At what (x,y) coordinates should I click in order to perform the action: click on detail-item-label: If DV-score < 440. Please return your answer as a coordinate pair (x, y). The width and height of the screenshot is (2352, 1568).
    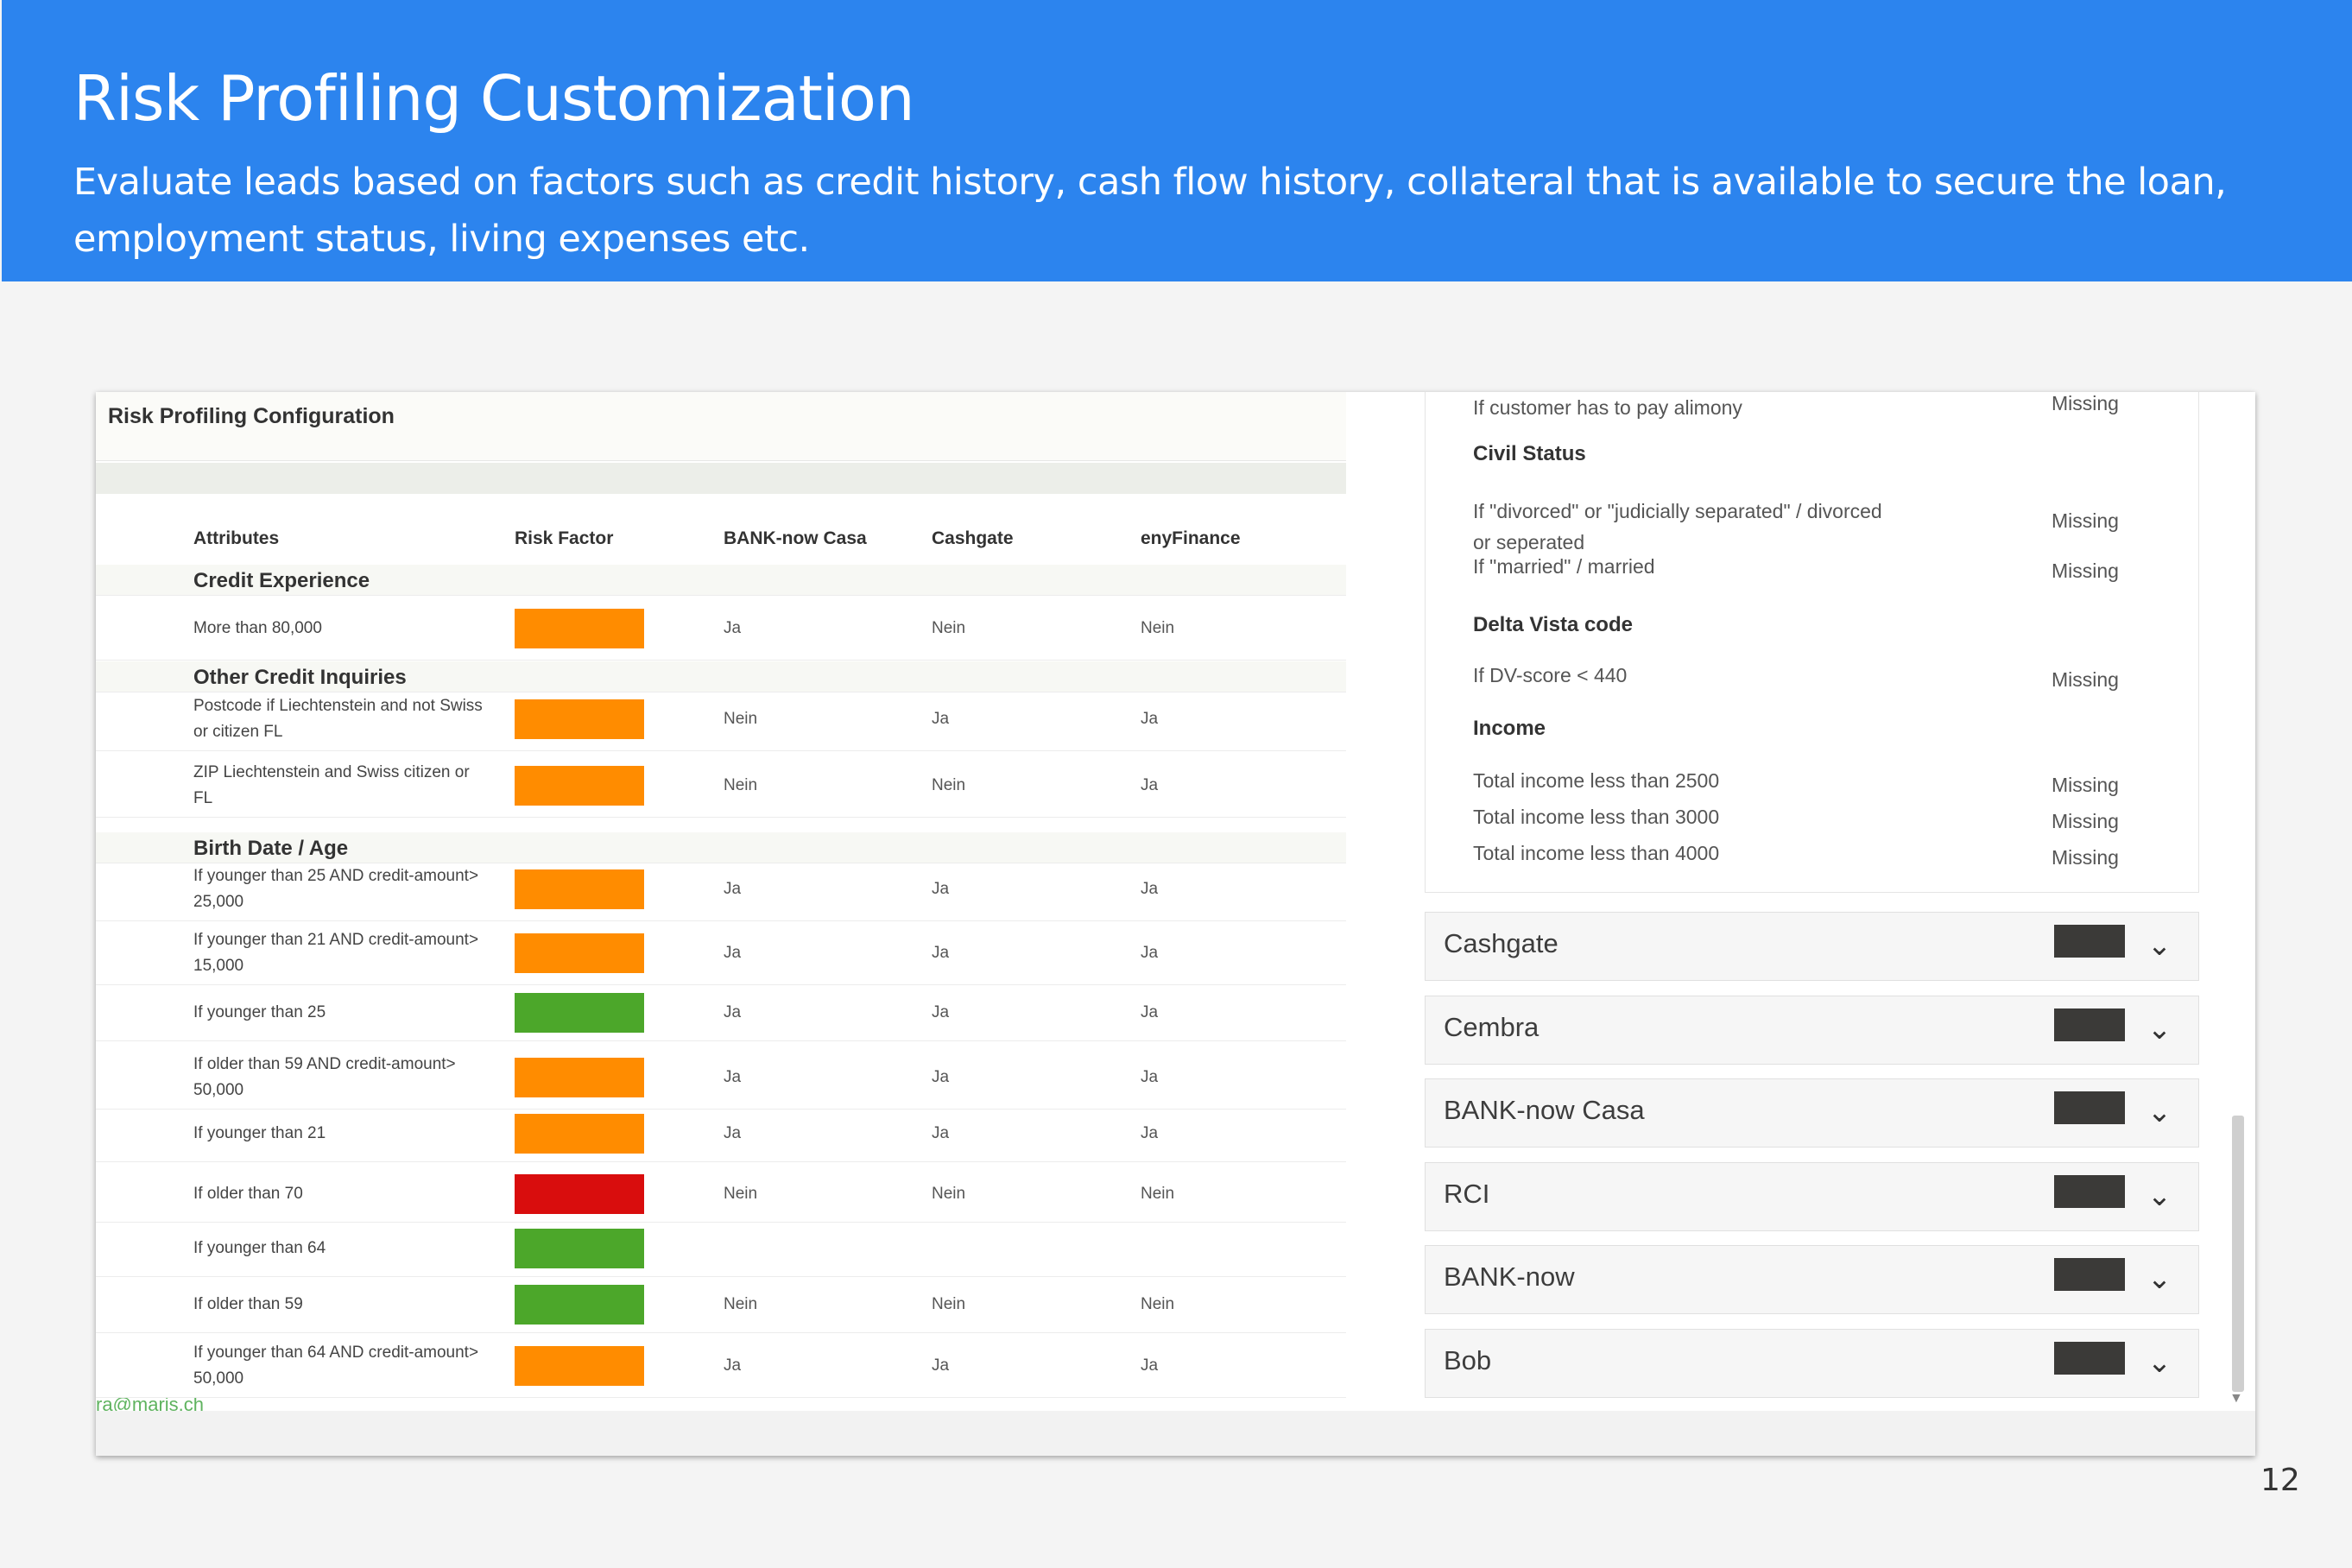
    Looking at the image, I should click on (1551, 675).